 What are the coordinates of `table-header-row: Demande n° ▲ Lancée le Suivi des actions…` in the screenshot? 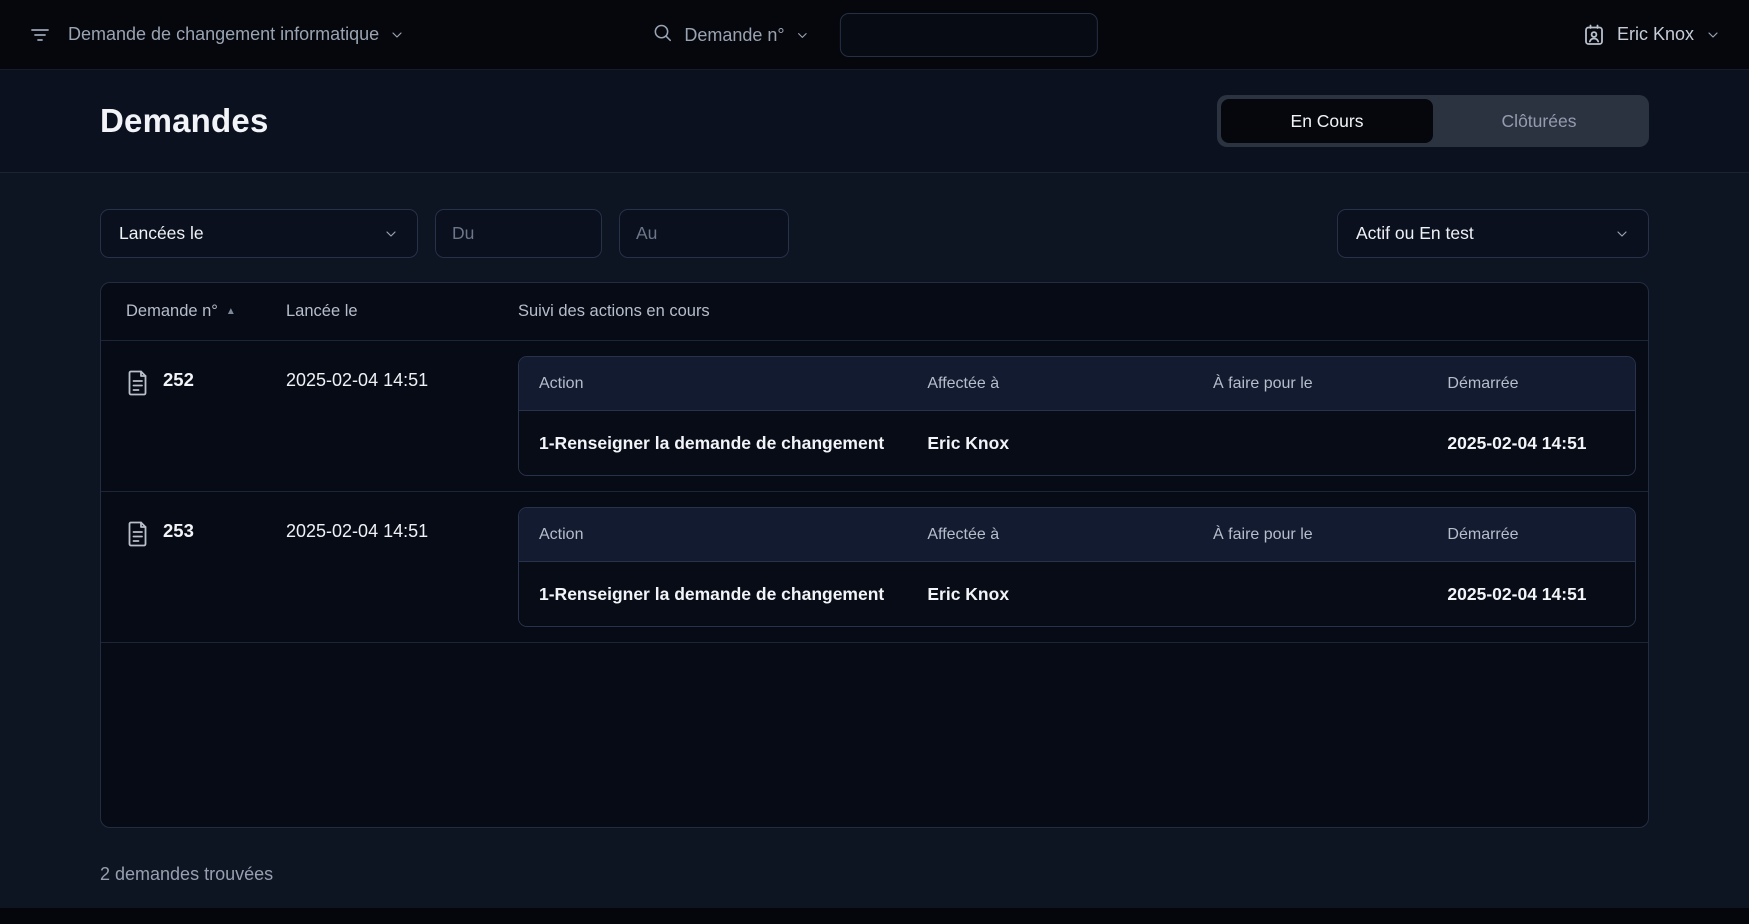 It's located at (874, 312).